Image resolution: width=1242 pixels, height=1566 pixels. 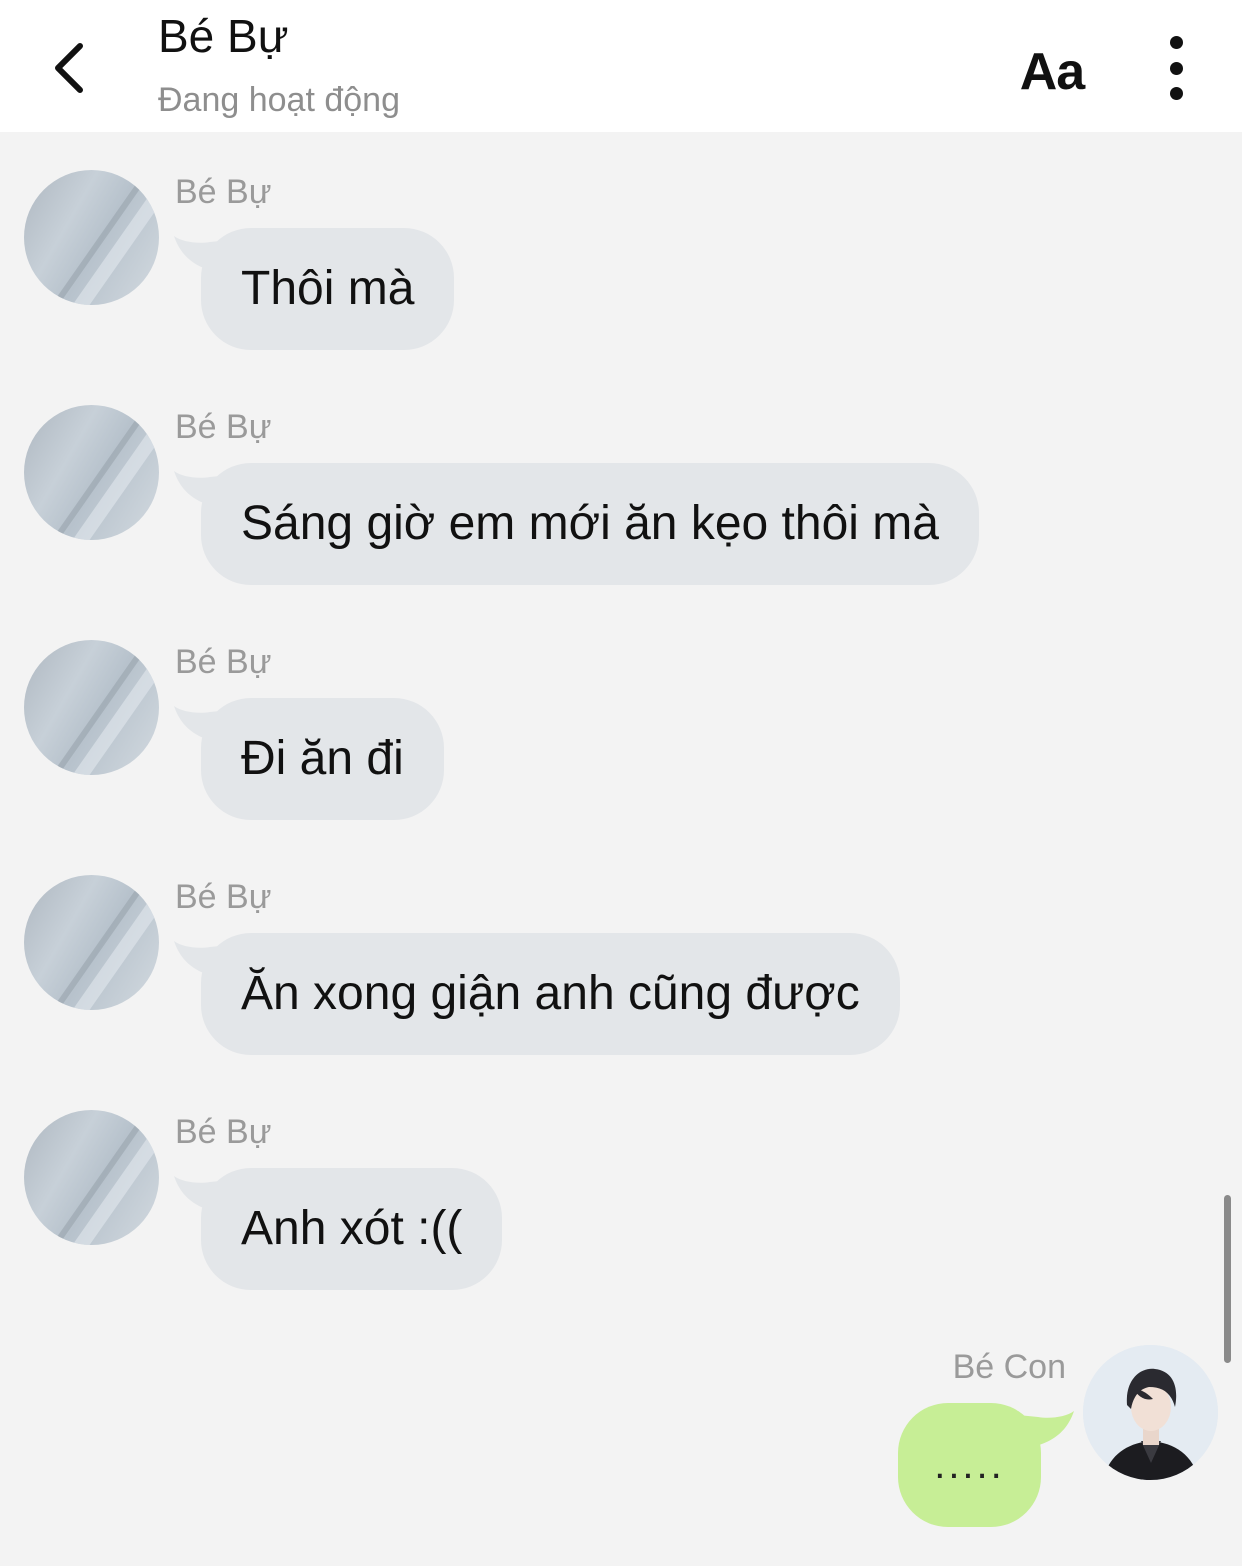 I want to click on scrollbar, so click(x=1227, y=1279).